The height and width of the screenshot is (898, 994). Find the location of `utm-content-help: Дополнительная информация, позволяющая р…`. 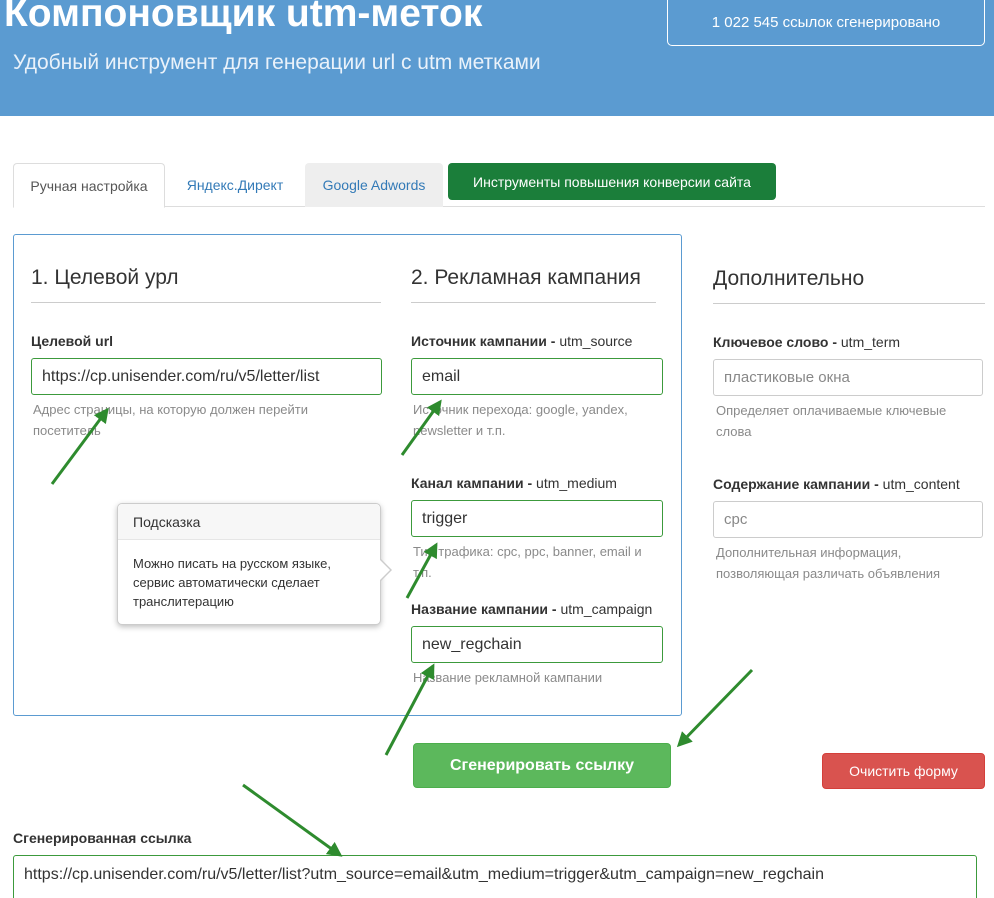

utm-content-help: Дополнительная информация, позволяющая р… is located at coordinates (828, 563).